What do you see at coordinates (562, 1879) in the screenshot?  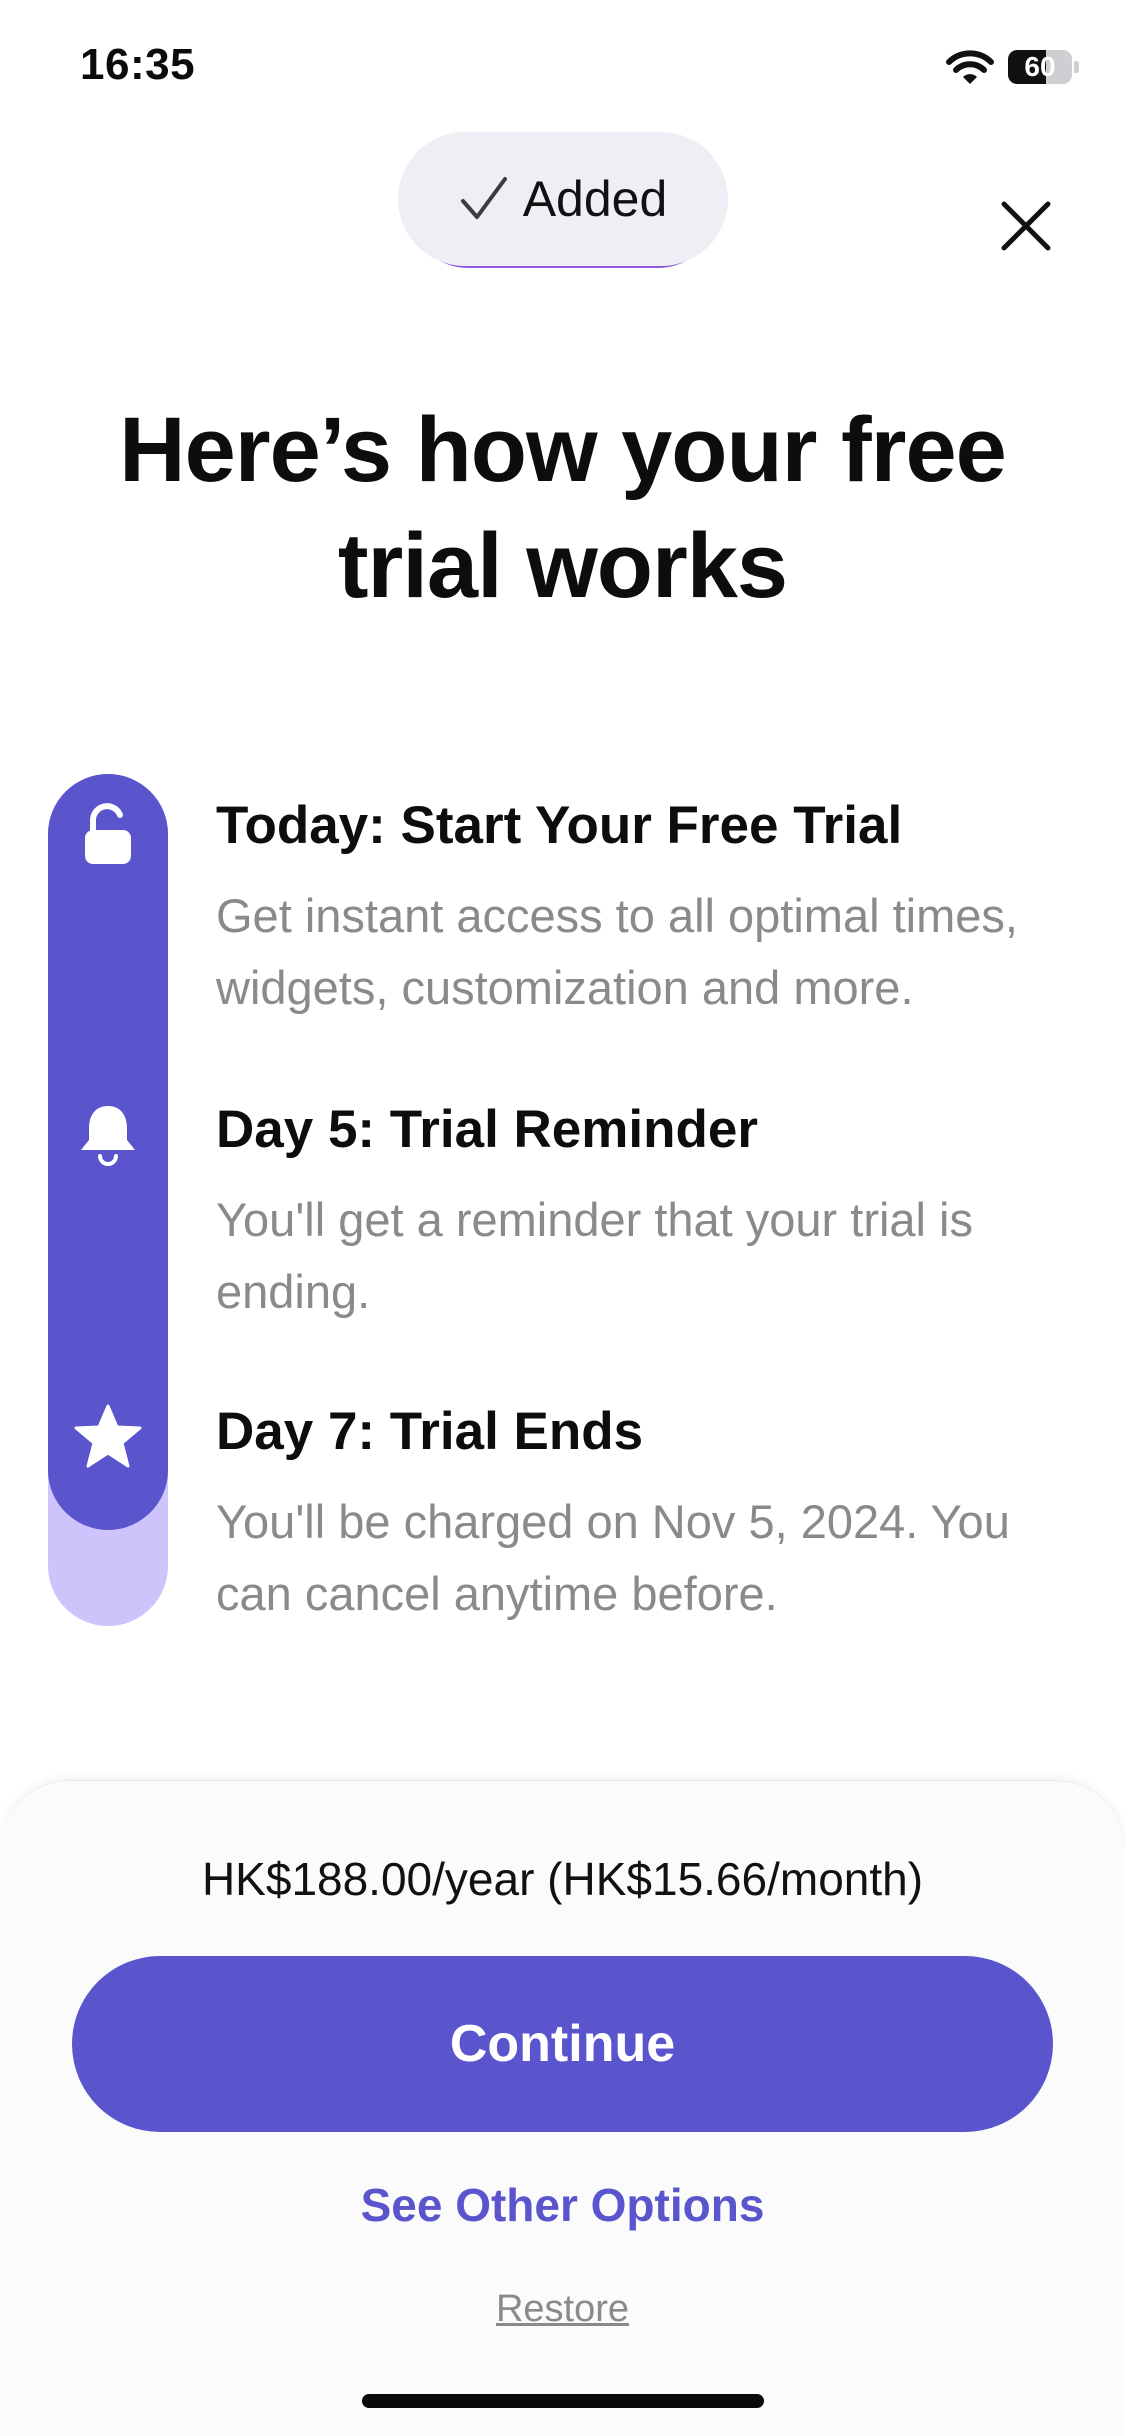 I see `price-label: HK$188.00/year (HK$15.66/month)` at bounding box center [562, 1879].